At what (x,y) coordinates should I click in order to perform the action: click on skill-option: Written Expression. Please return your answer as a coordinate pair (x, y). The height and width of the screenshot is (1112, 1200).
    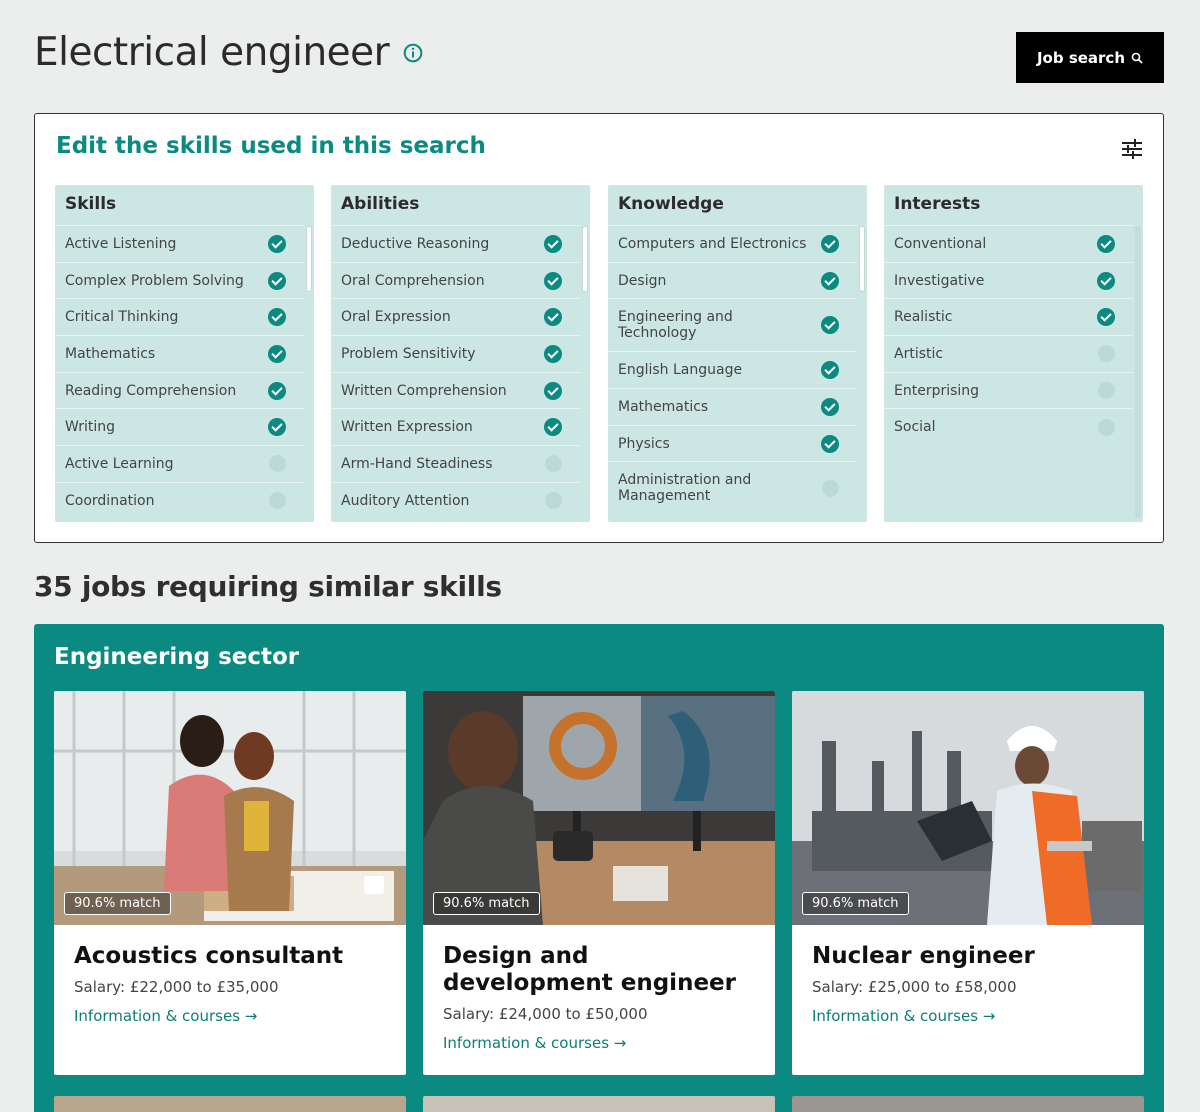
    Looking at the image, I should click on (455, 426).